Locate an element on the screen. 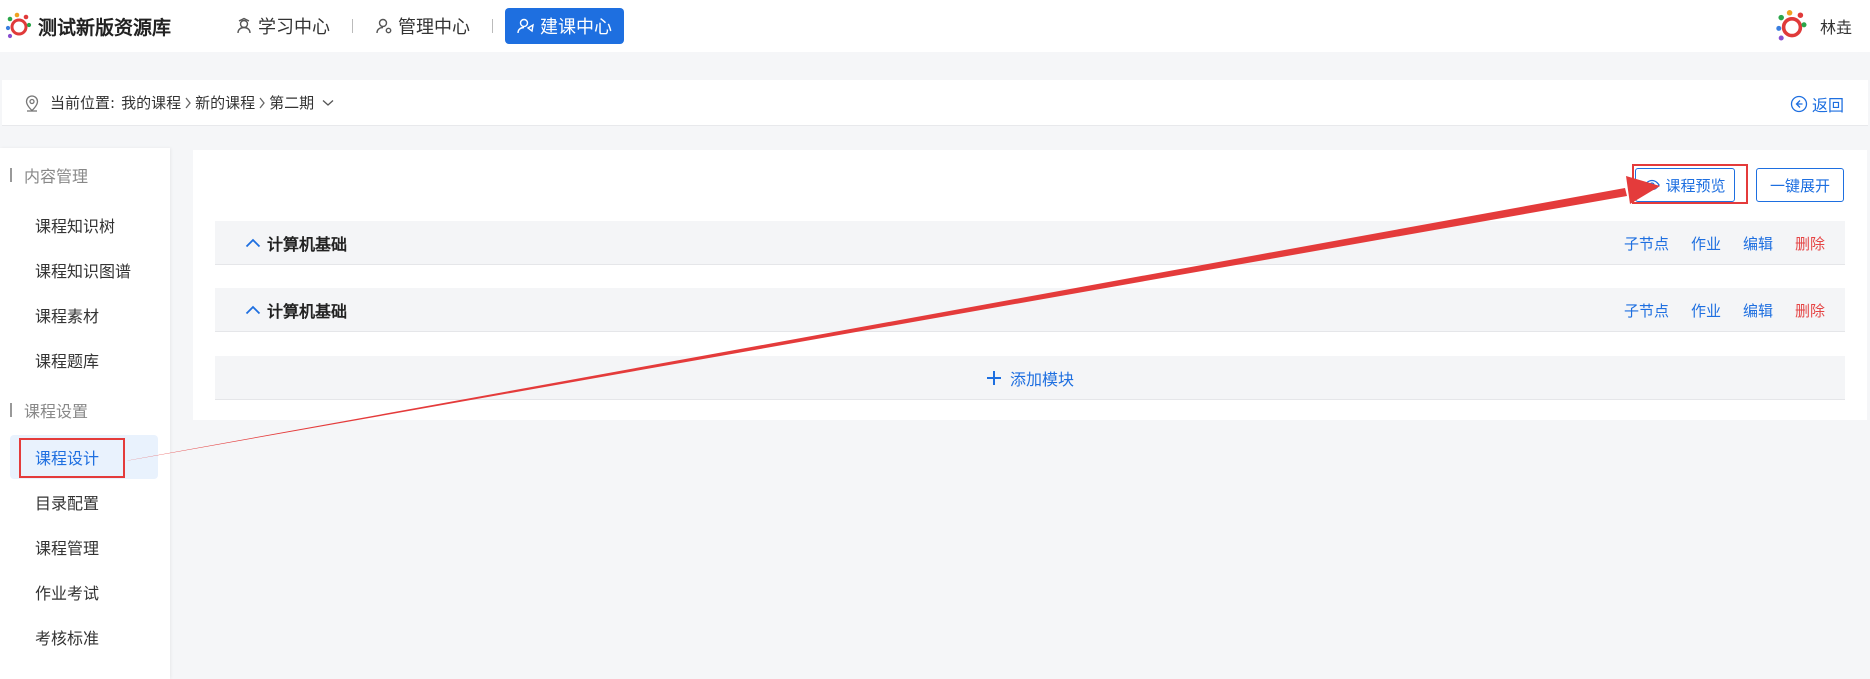 The width and height of the screenshot is (1870, 679). sidebar-item-label: 作业考试 is located at coordinates (67, 593).